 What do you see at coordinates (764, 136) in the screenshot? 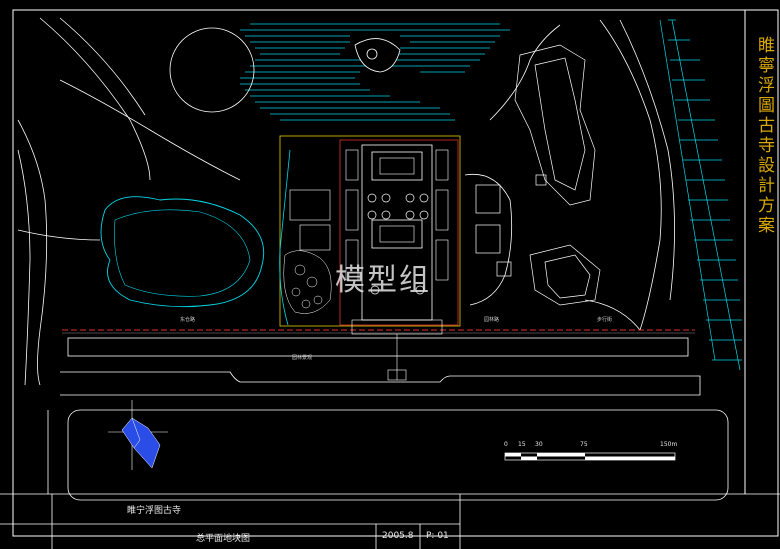
I see `vertical-project-title: 睢寧浮圖古寺設計方案` at bounding box center [764, 136].